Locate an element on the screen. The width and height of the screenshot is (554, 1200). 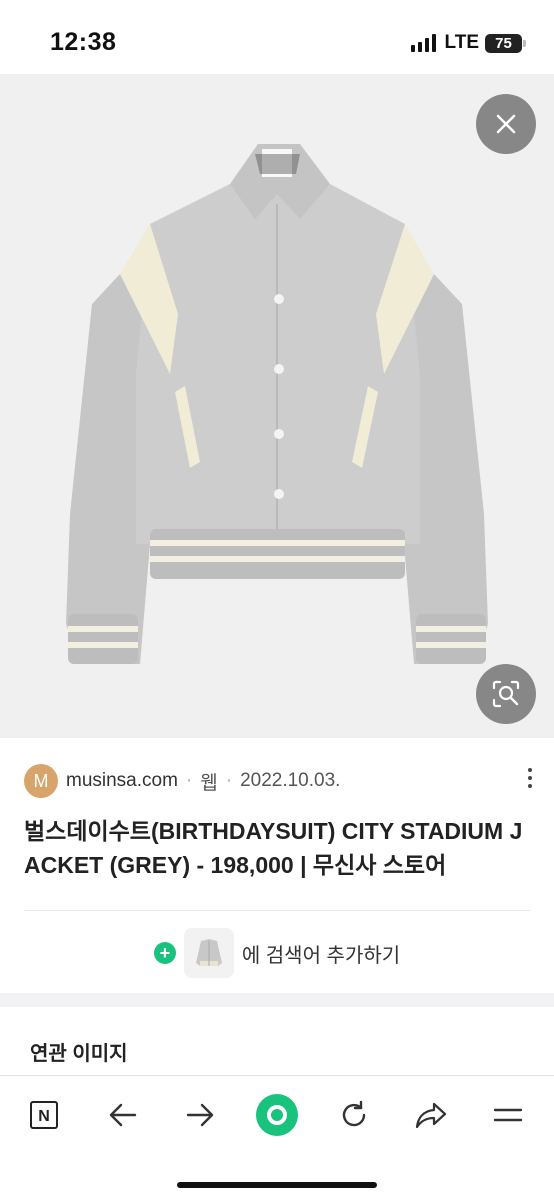
signal-icon is located at coordinates (423, 43).